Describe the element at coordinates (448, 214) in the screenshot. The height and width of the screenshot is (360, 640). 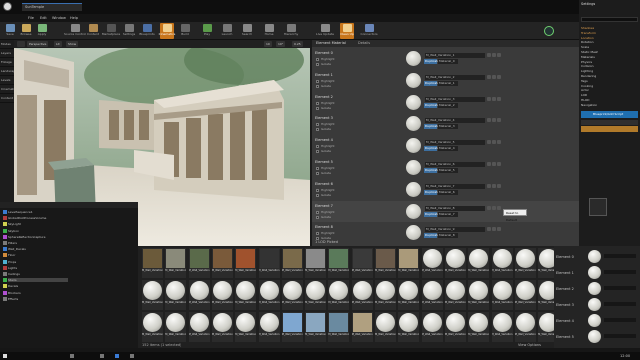
I see `slot-name-field: Material_7` at that location.